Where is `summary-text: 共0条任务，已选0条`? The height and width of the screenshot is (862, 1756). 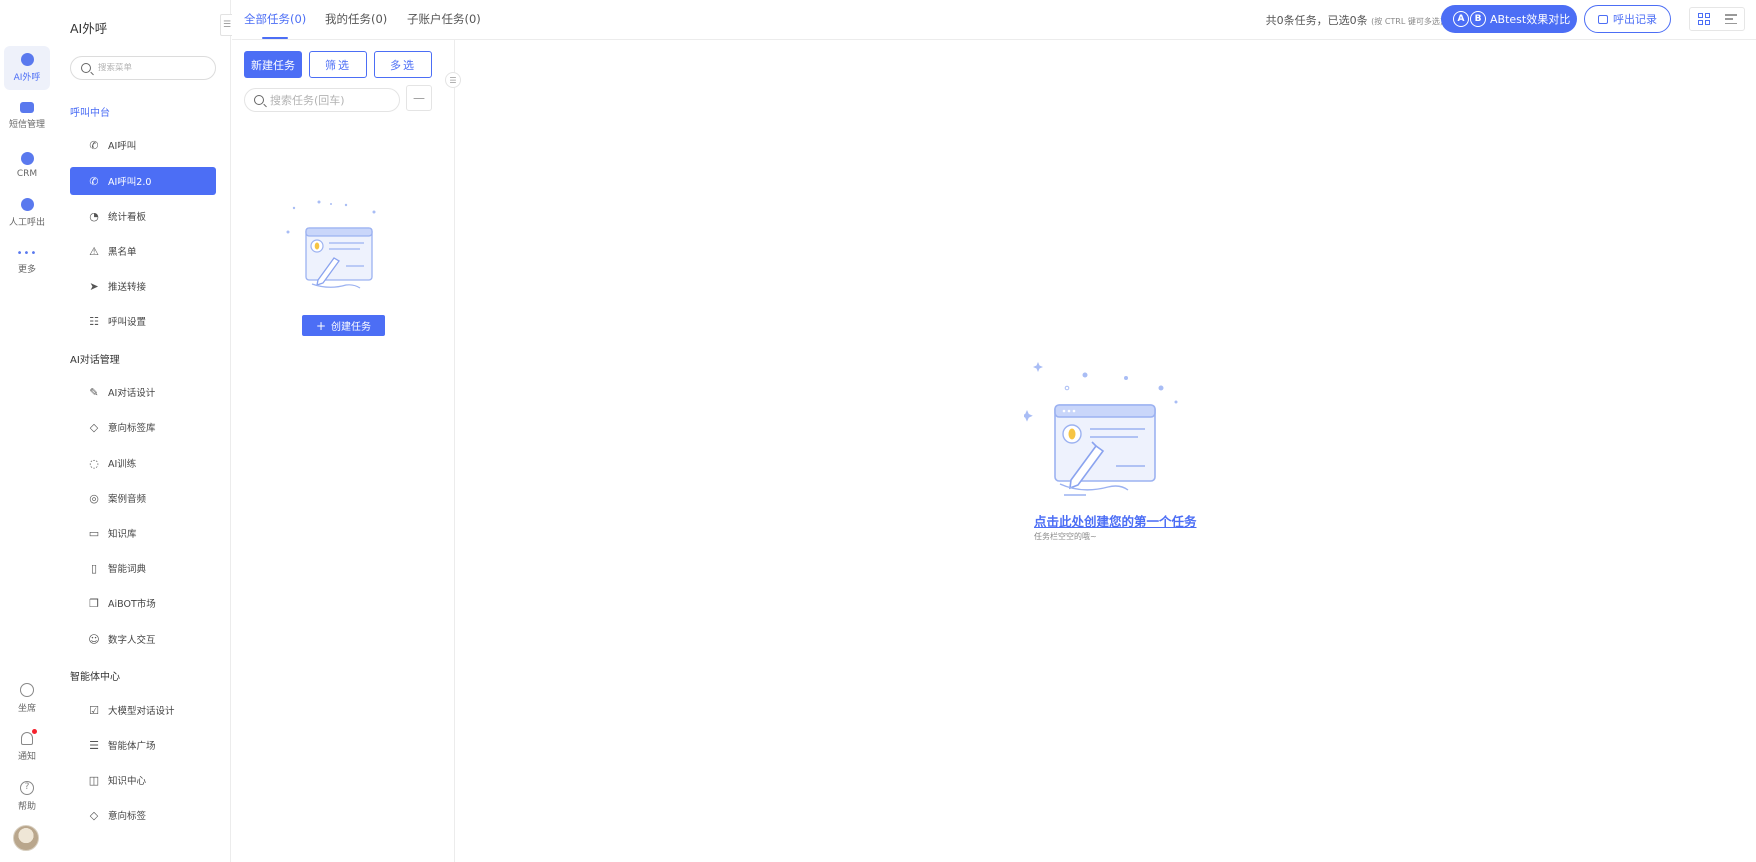
summary-text: 共0条任务，已选0条 is located at coordinates (1316, 20).